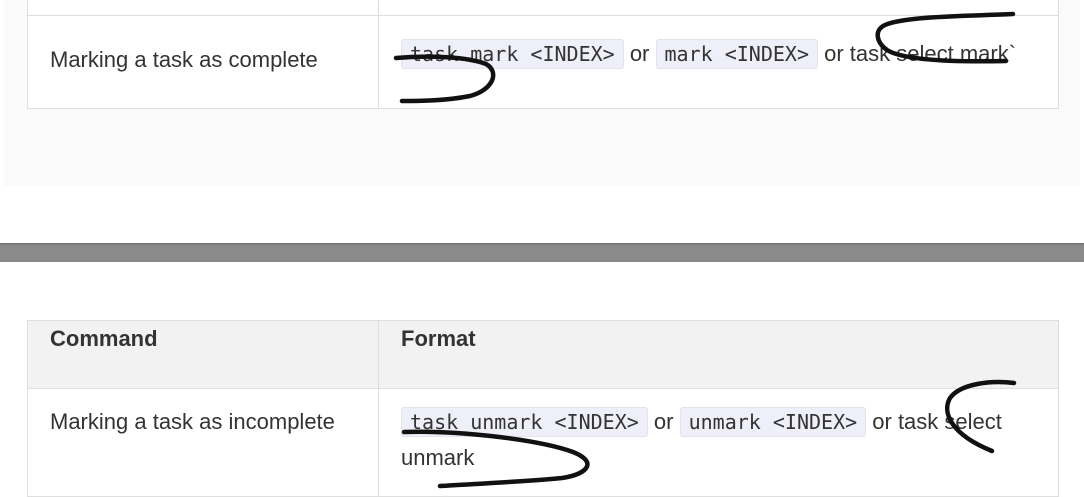 The width and height of the screenshot is (1084, 497). I want to click on table-row-previous-edge, so click(543, 8).